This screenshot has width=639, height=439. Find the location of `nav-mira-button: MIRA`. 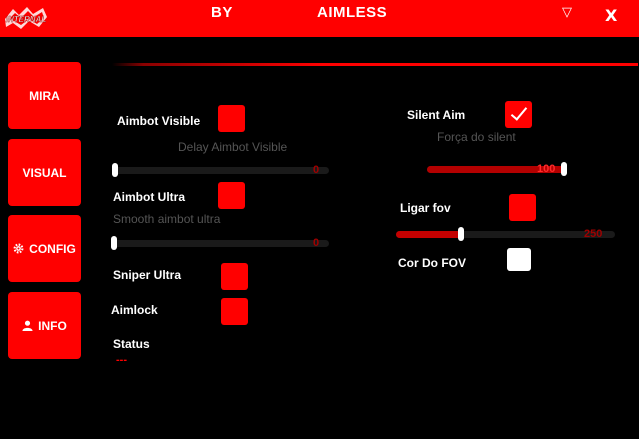

nav-mira-button: MIRA is located at coordinates (44, 95).